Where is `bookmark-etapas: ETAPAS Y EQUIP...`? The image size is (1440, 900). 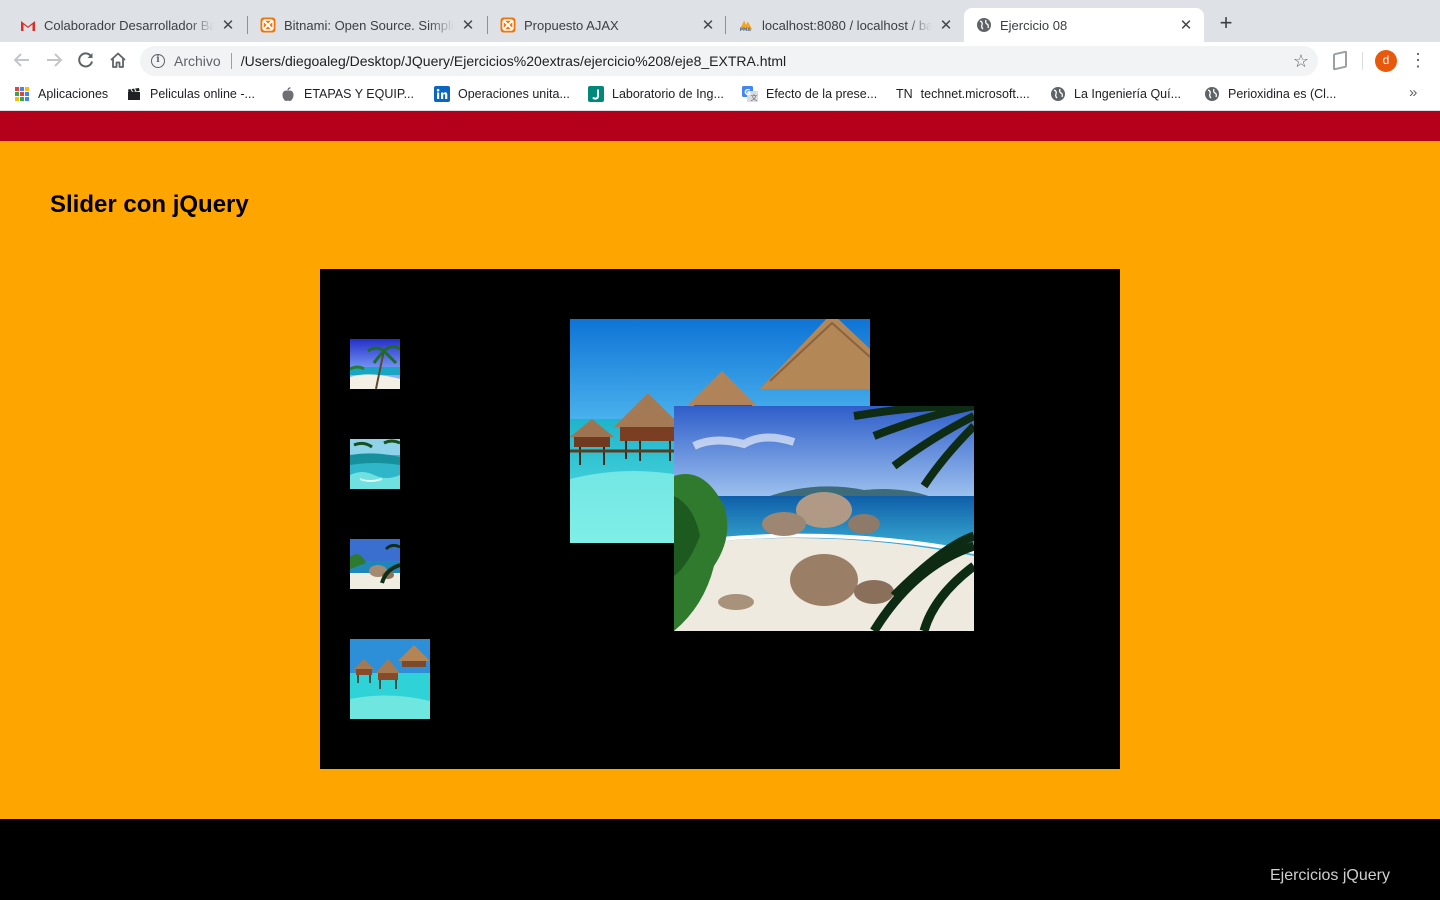
bookmark-etapas: ETAPAS Y EQUIP... is located at coordinates (347, 94).